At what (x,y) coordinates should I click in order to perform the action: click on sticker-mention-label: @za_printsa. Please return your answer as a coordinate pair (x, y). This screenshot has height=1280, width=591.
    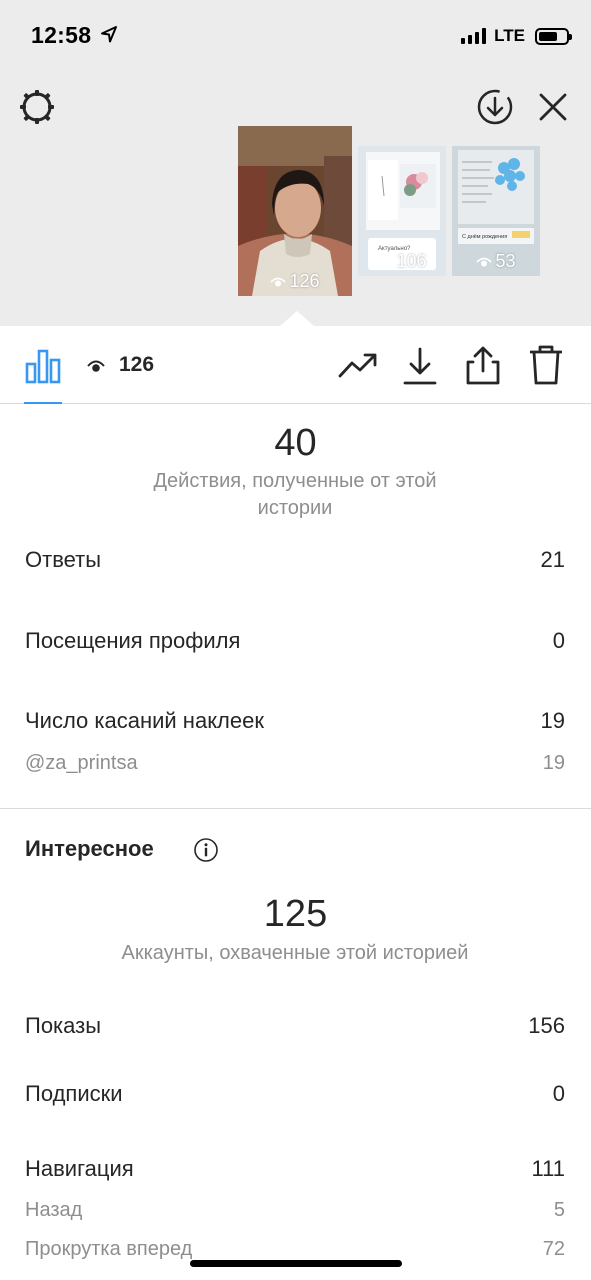
    Looking at the image, I should click on (81, 763).